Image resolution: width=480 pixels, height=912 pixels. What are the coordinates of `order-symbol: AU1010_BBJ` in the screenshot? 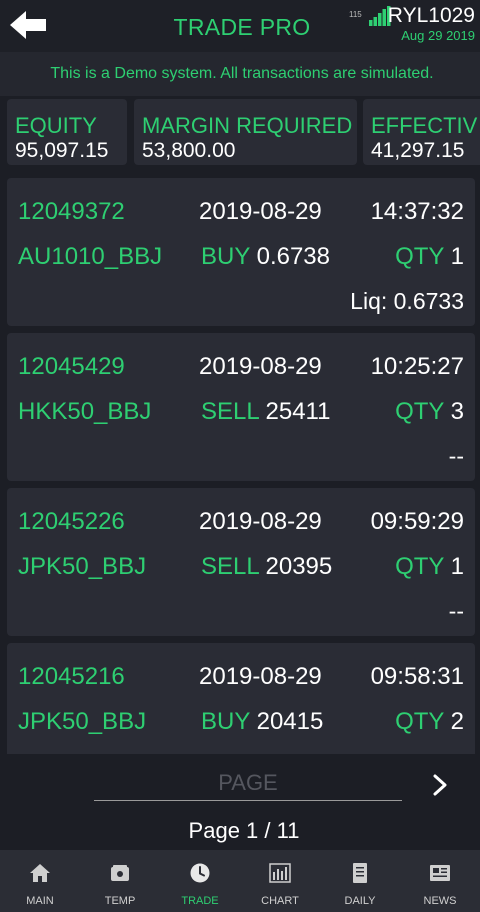 It's located at (90, 256).